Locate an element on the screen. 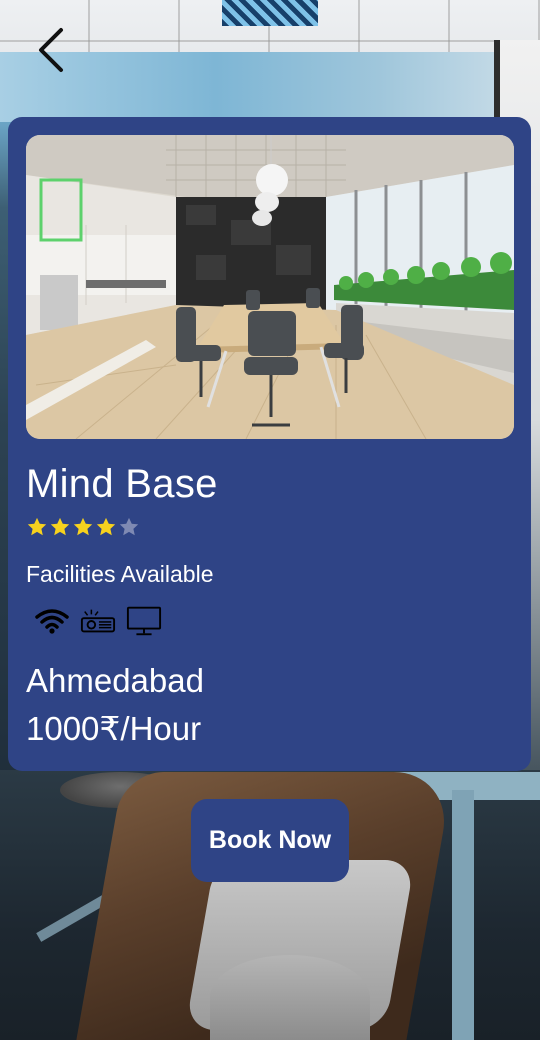  monitor-icon is located at coordinates (144, 621).